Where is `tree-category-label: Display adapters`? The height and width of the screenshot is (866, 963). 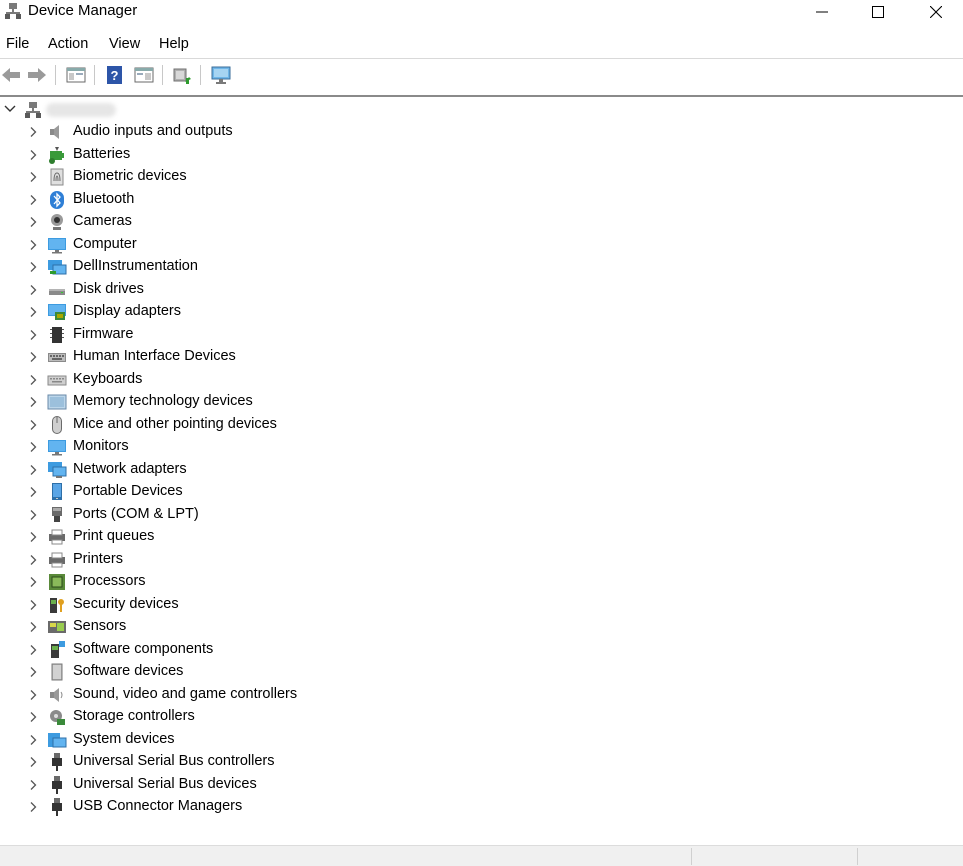
tree-category-label: Display adapters is located at coordinates (127, 311).